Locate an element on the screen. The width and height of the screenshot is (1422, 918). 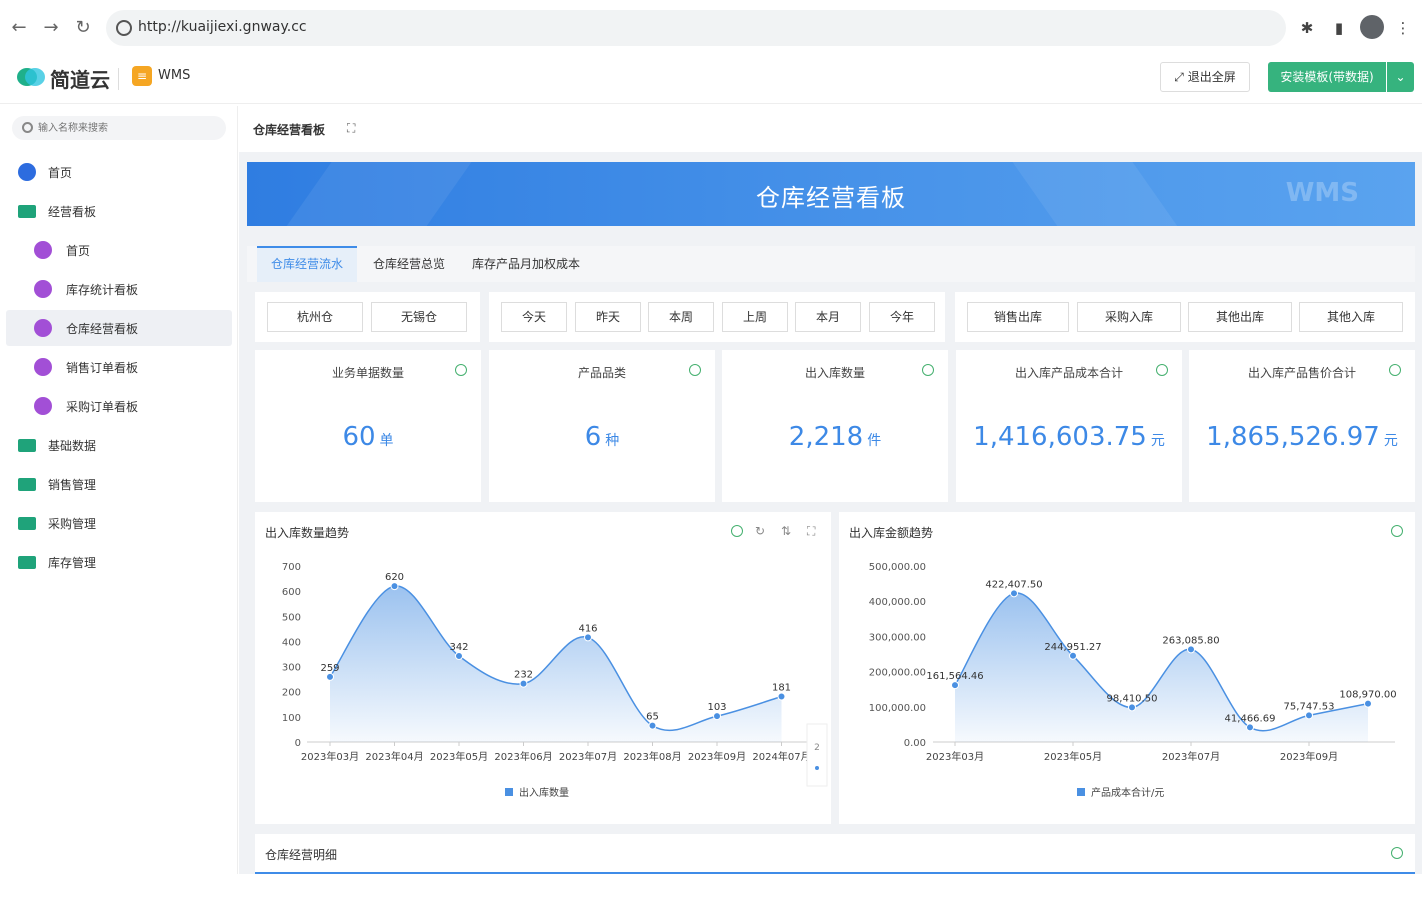
legend-label: 产品成本合计/元 is located at coordinates (1127, 792).